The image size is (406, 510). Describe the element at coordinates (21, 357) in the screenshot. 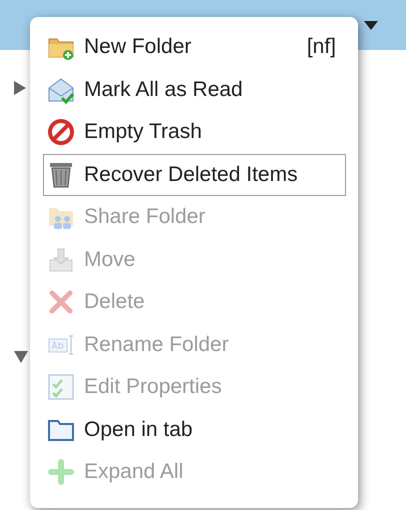

I see `collapse-arrow-icon` at that location.